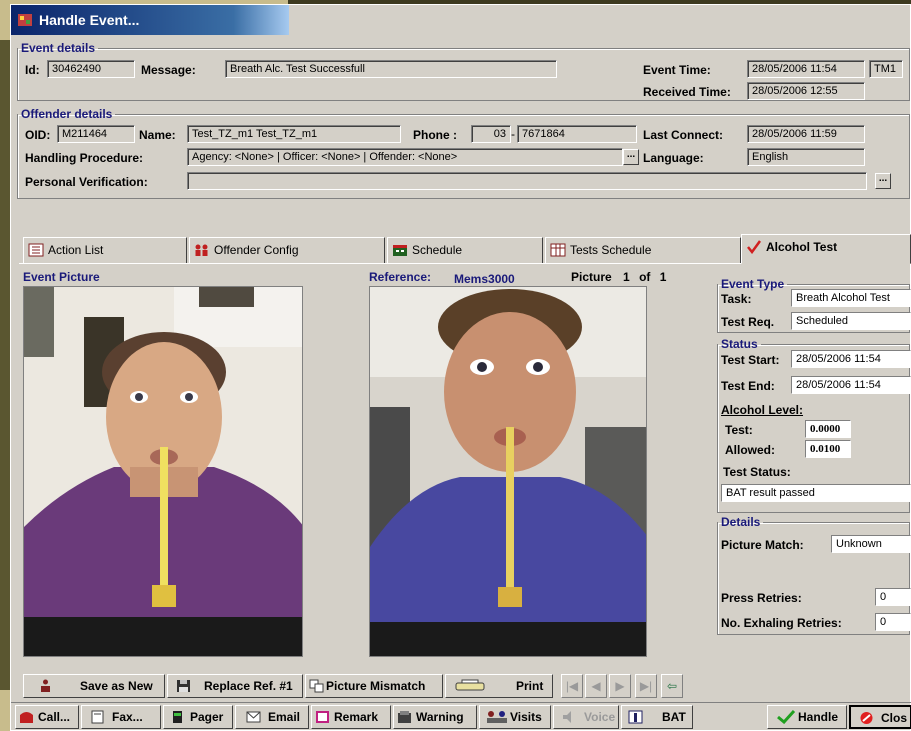 This screenshot has width=911, height=731. What do you see at coordinates (781, 623) in the screenshot?
I see `exhaling-retries-label: No. Exhaling Retries:` at bounding box center [781, 623].